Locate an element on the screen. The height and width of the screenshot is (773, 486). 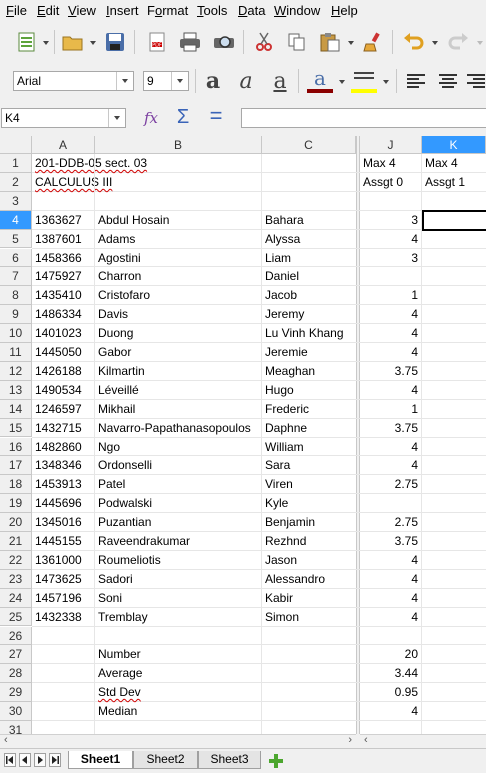
cell-k25 is located at coordinates (453, 617).